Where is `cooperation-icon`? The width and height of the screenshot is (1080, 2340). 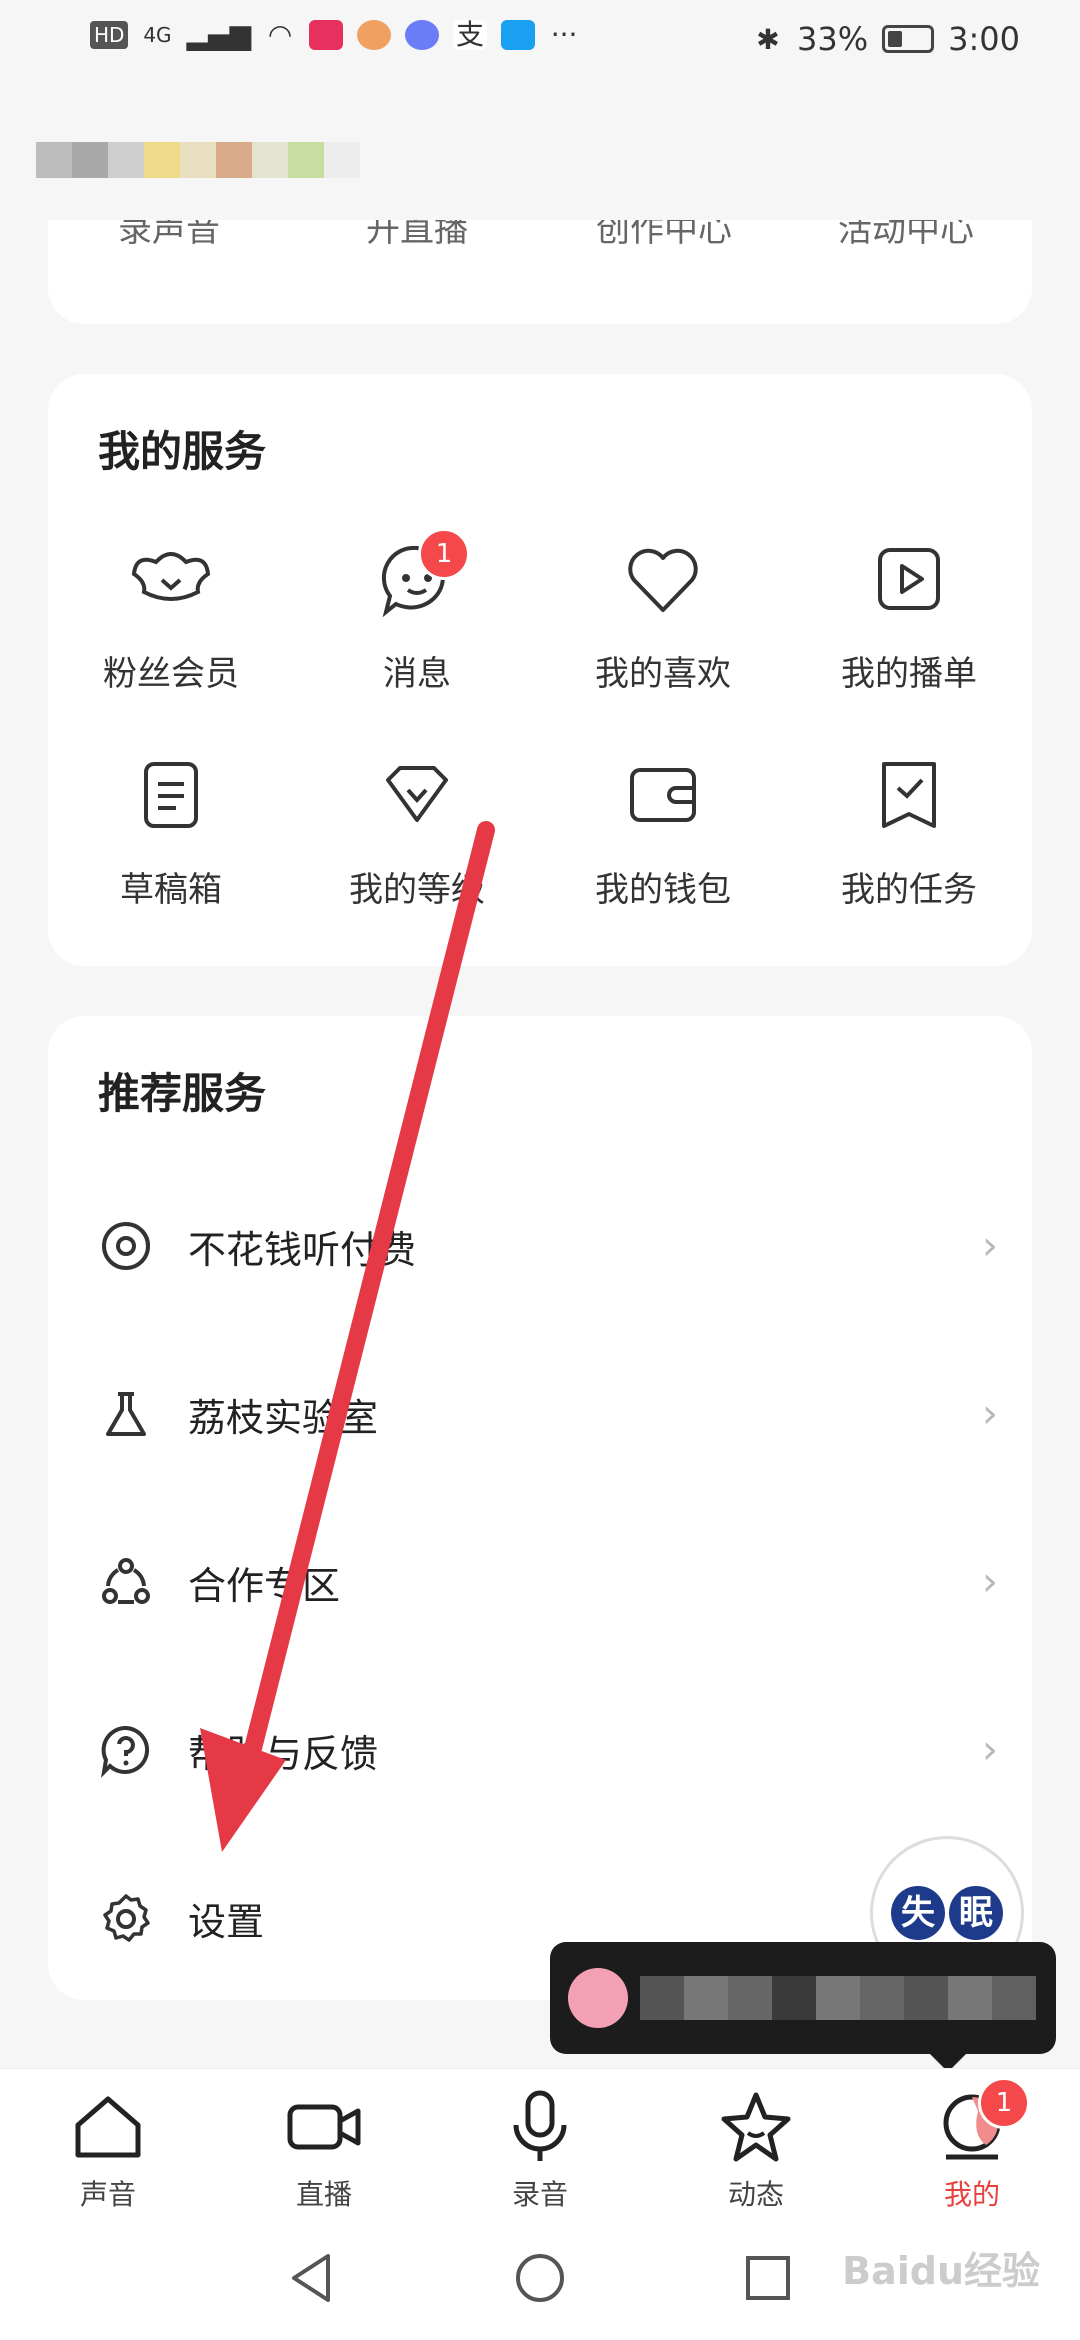
cooperation-icon is located at coordinates (126, 1582).